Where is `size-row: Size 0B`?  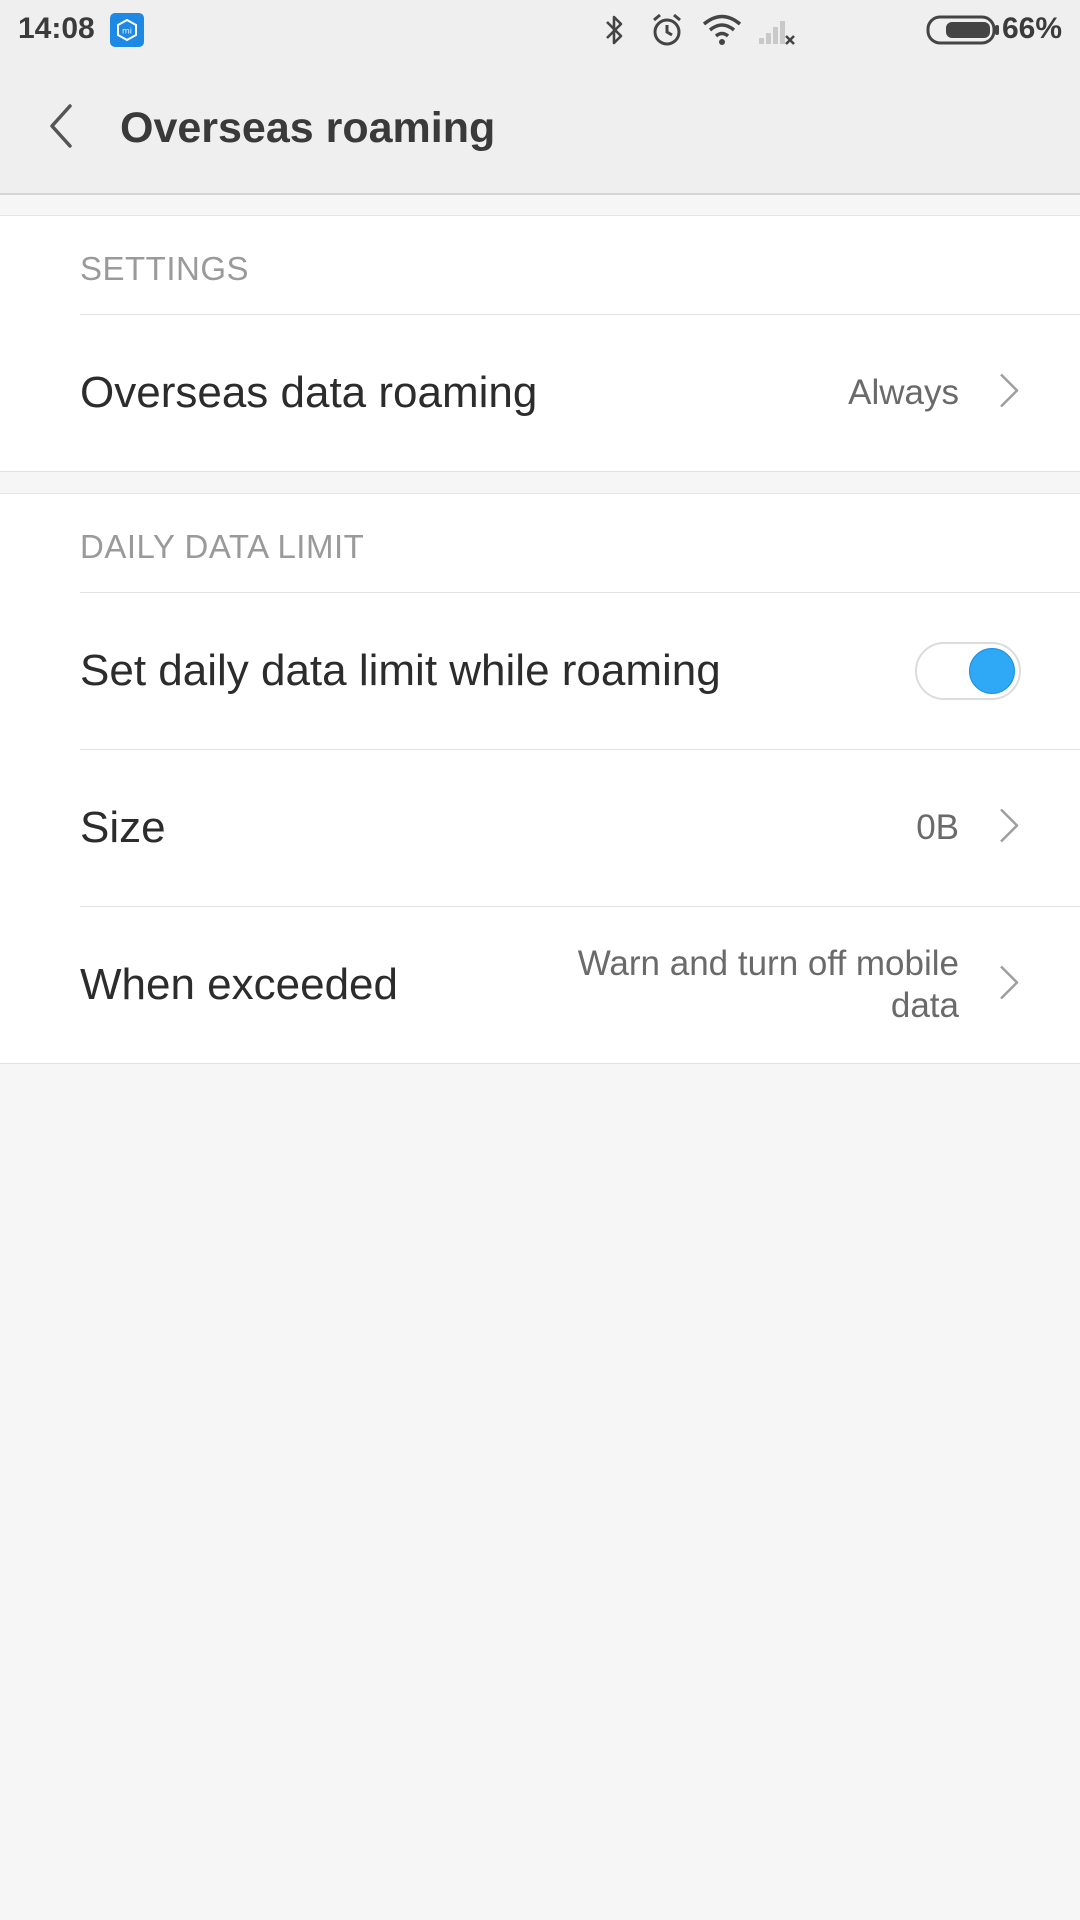
size-row: Size 0B is located at coordinates (580, 828).